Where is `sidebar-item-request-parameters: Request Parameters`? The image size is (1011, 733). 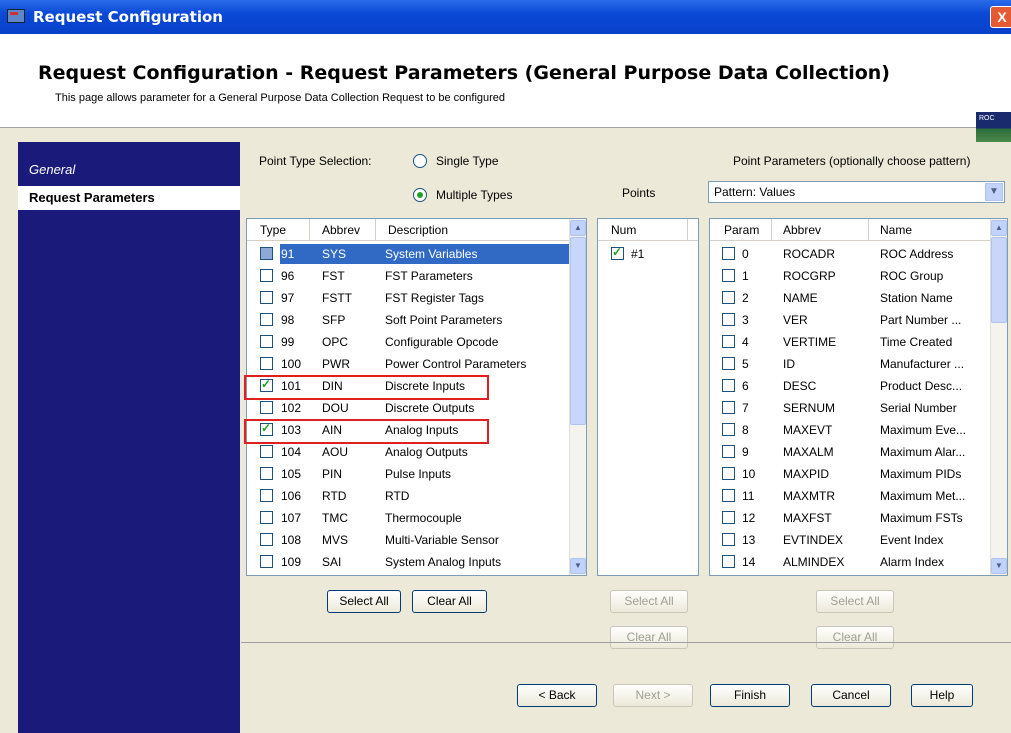
sidebar-item-request-parameters: Request Parameters is located at coordinates (129, 198).